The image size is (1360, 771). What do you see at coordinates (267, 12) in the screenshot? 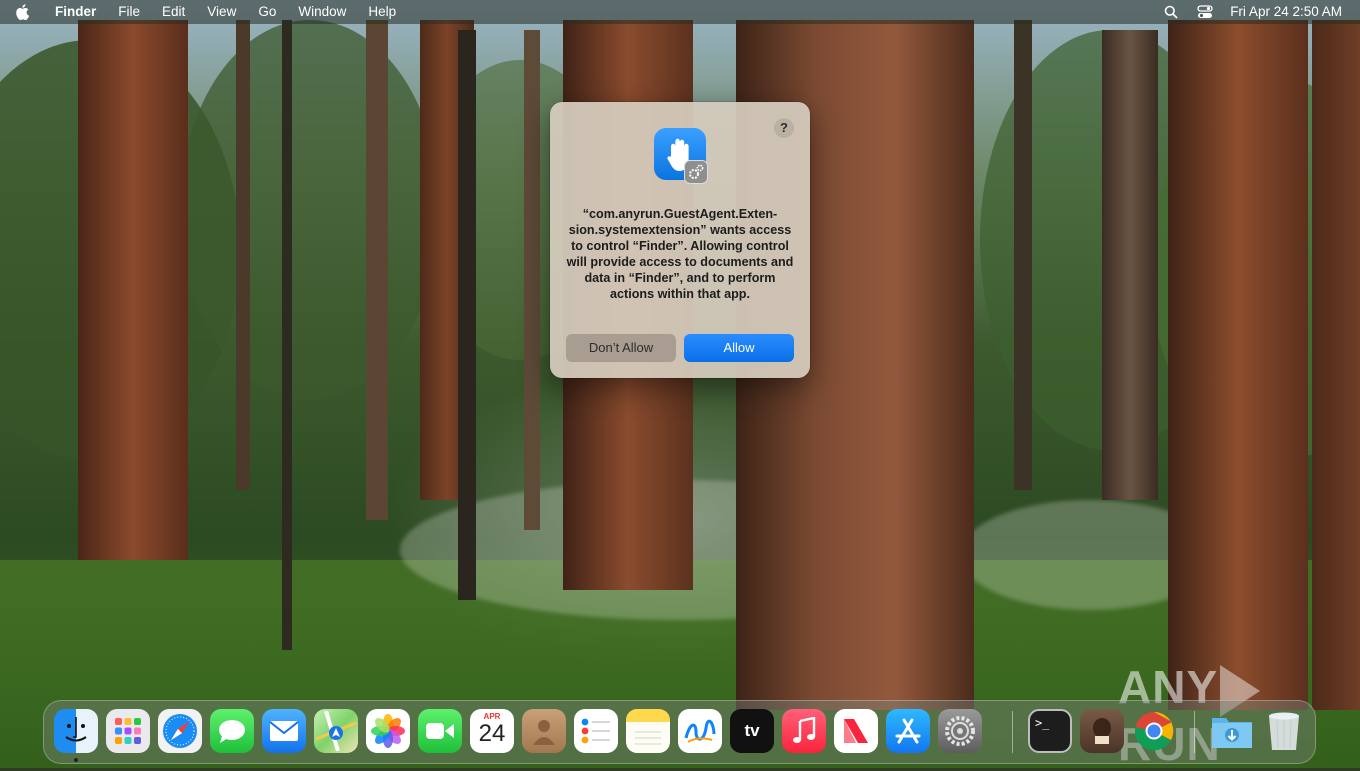
I see `menu-go: Go` at bounding box center [267, 12].